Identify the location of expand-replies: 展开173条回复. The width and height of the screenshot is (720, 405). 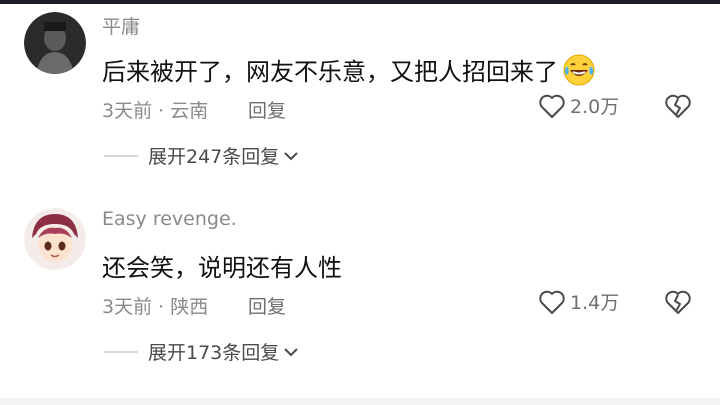
(201, 351).